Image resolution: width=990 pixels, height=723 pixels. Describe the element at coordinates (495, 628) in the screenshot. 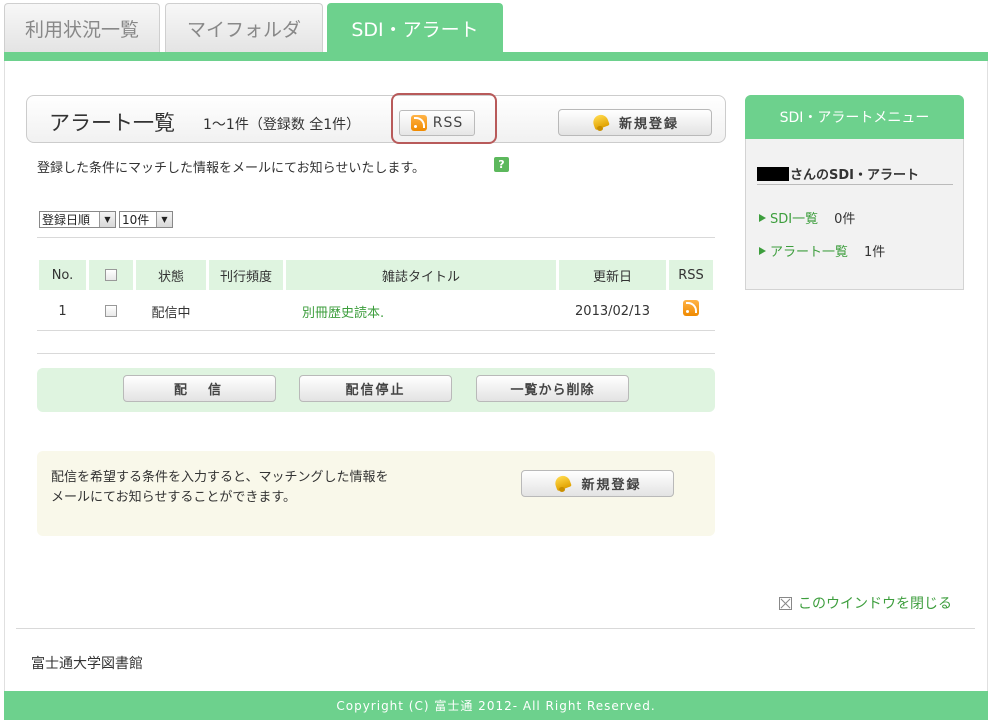

I see `footer-divider` at that location.